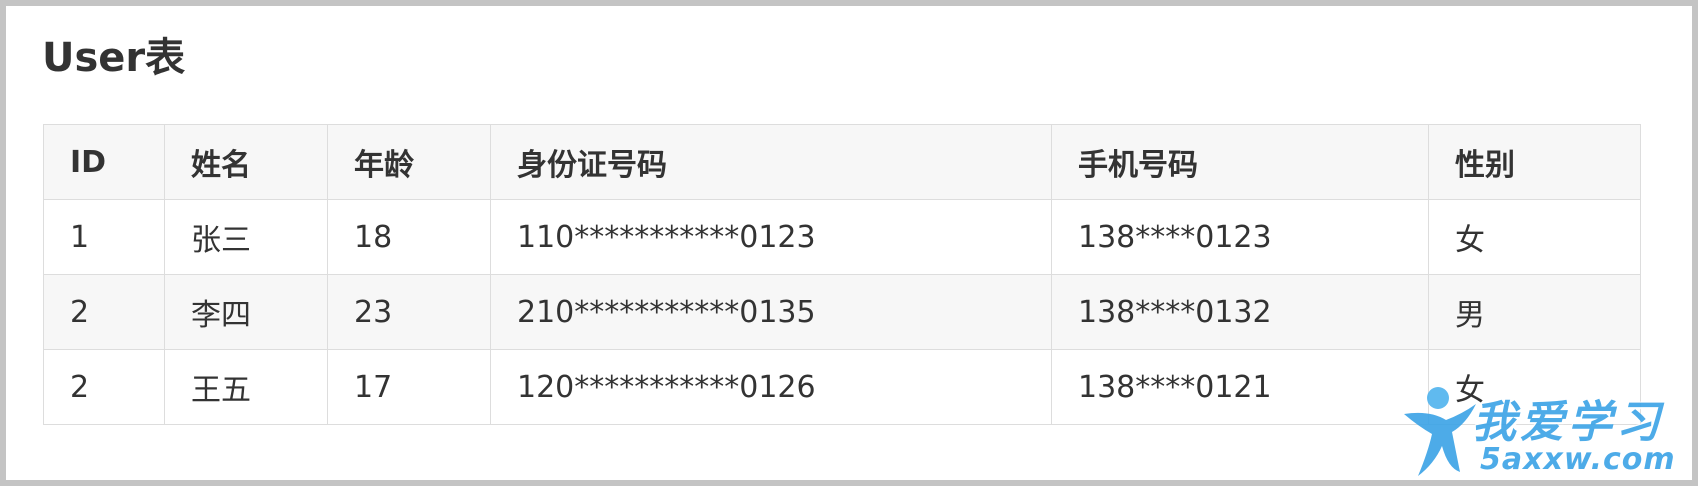 The width and height of the screenshot is (1698, 486). What do you see at coordinates (771, 387) in the screenshot?
I see `cell-id-number: 120***********0126` at bounding box center [771, 387].